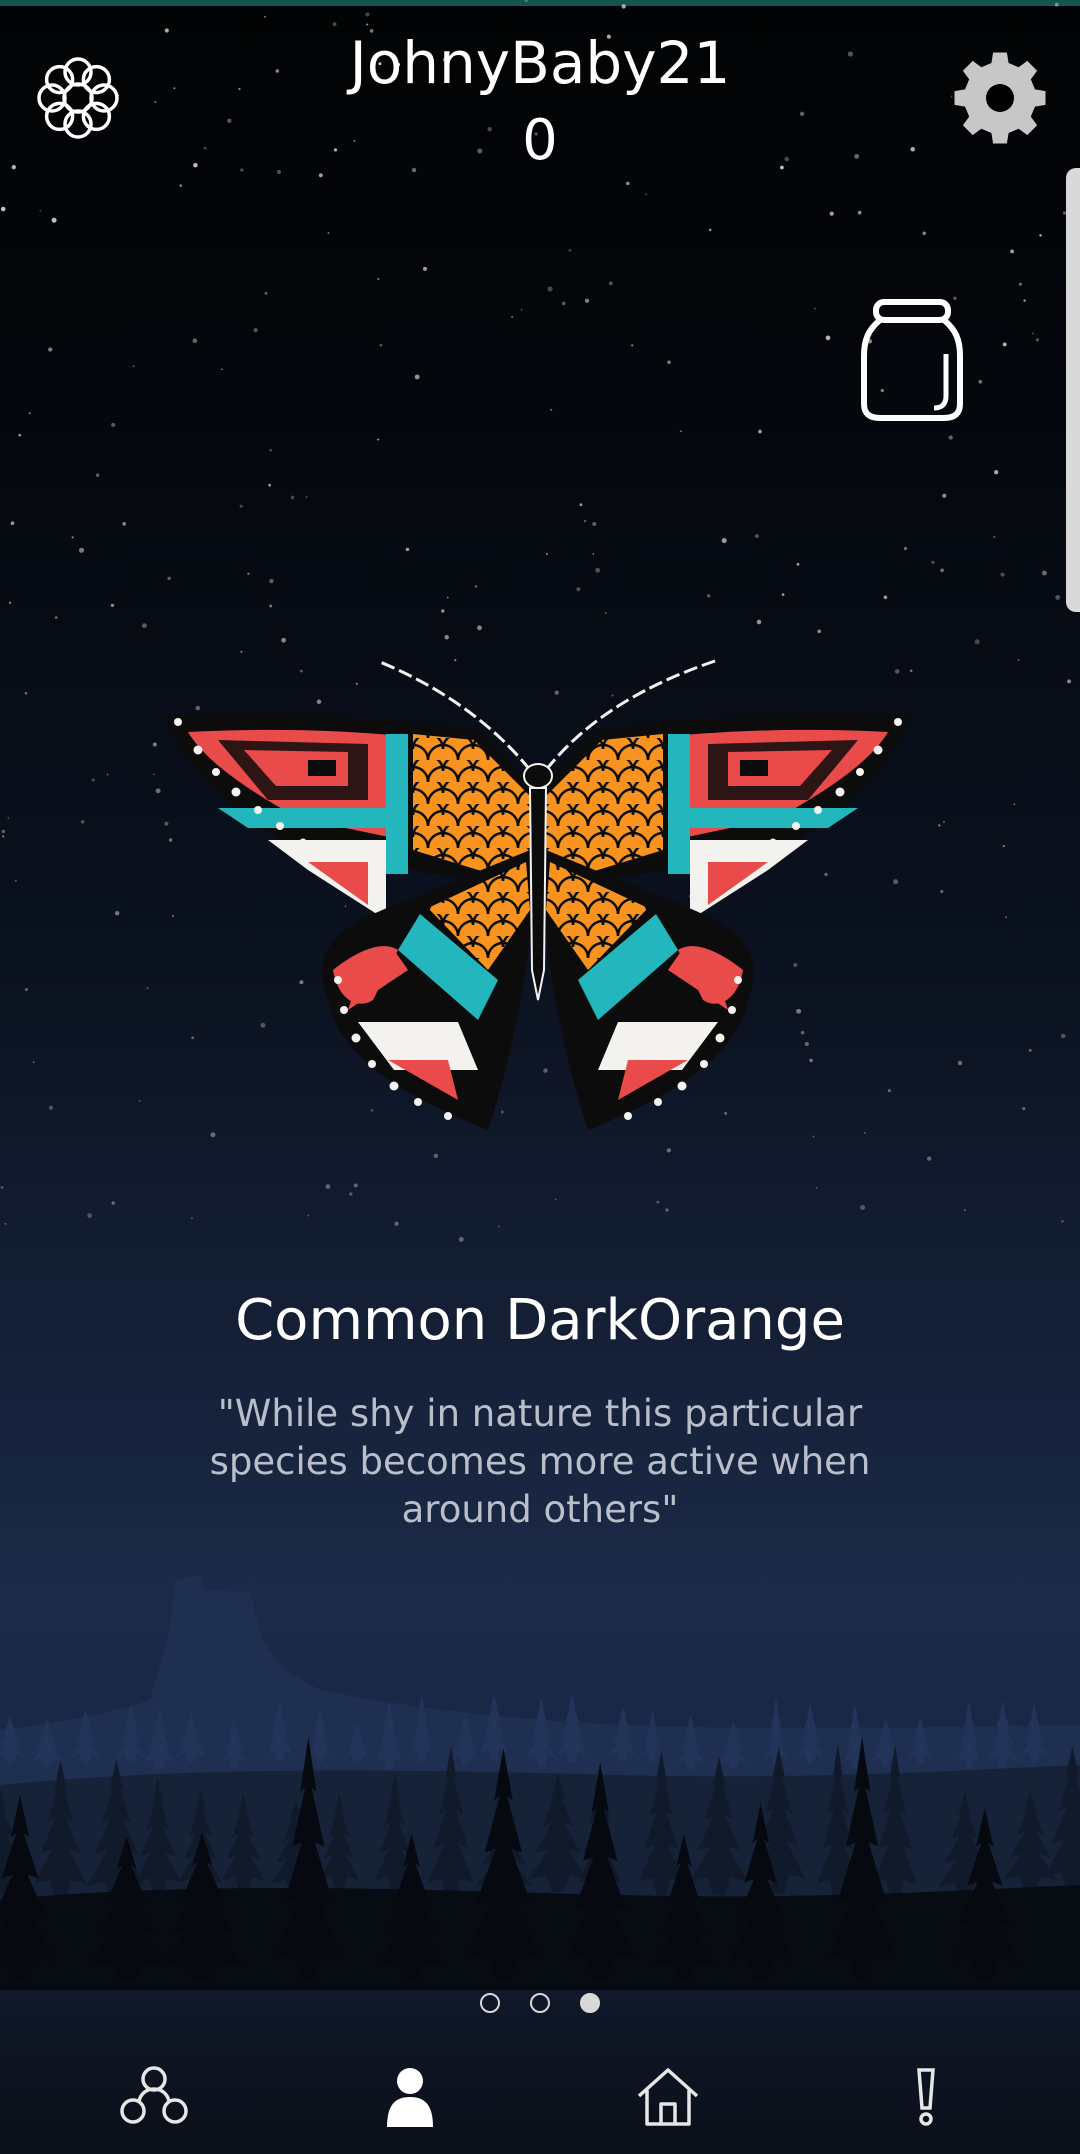 This screenshot has width=1080, height=2154. I want to click on community-icon, so click(154, 2097).